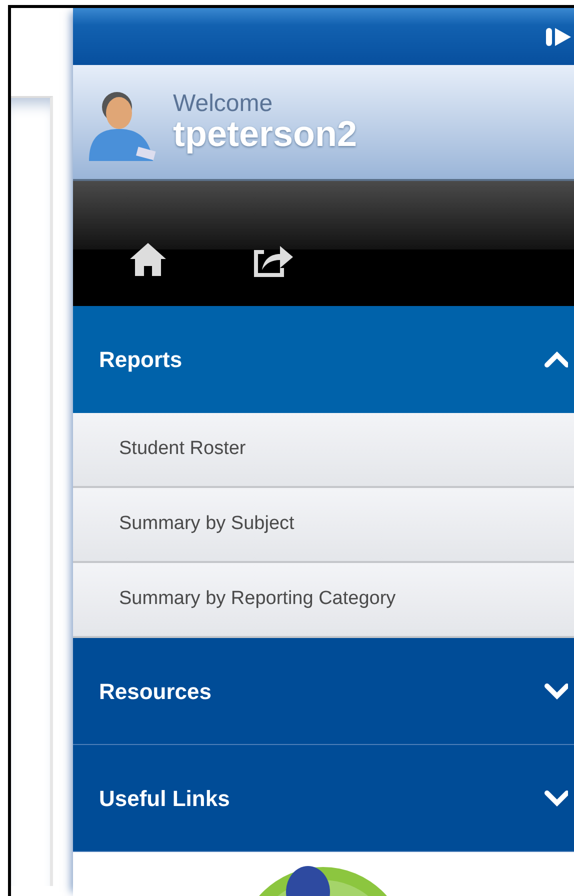 The image size is (574, 896). Describe the element at coordinates (323, 525) in the screenshot. I see `menu-link: Summary by Subject` at that location.